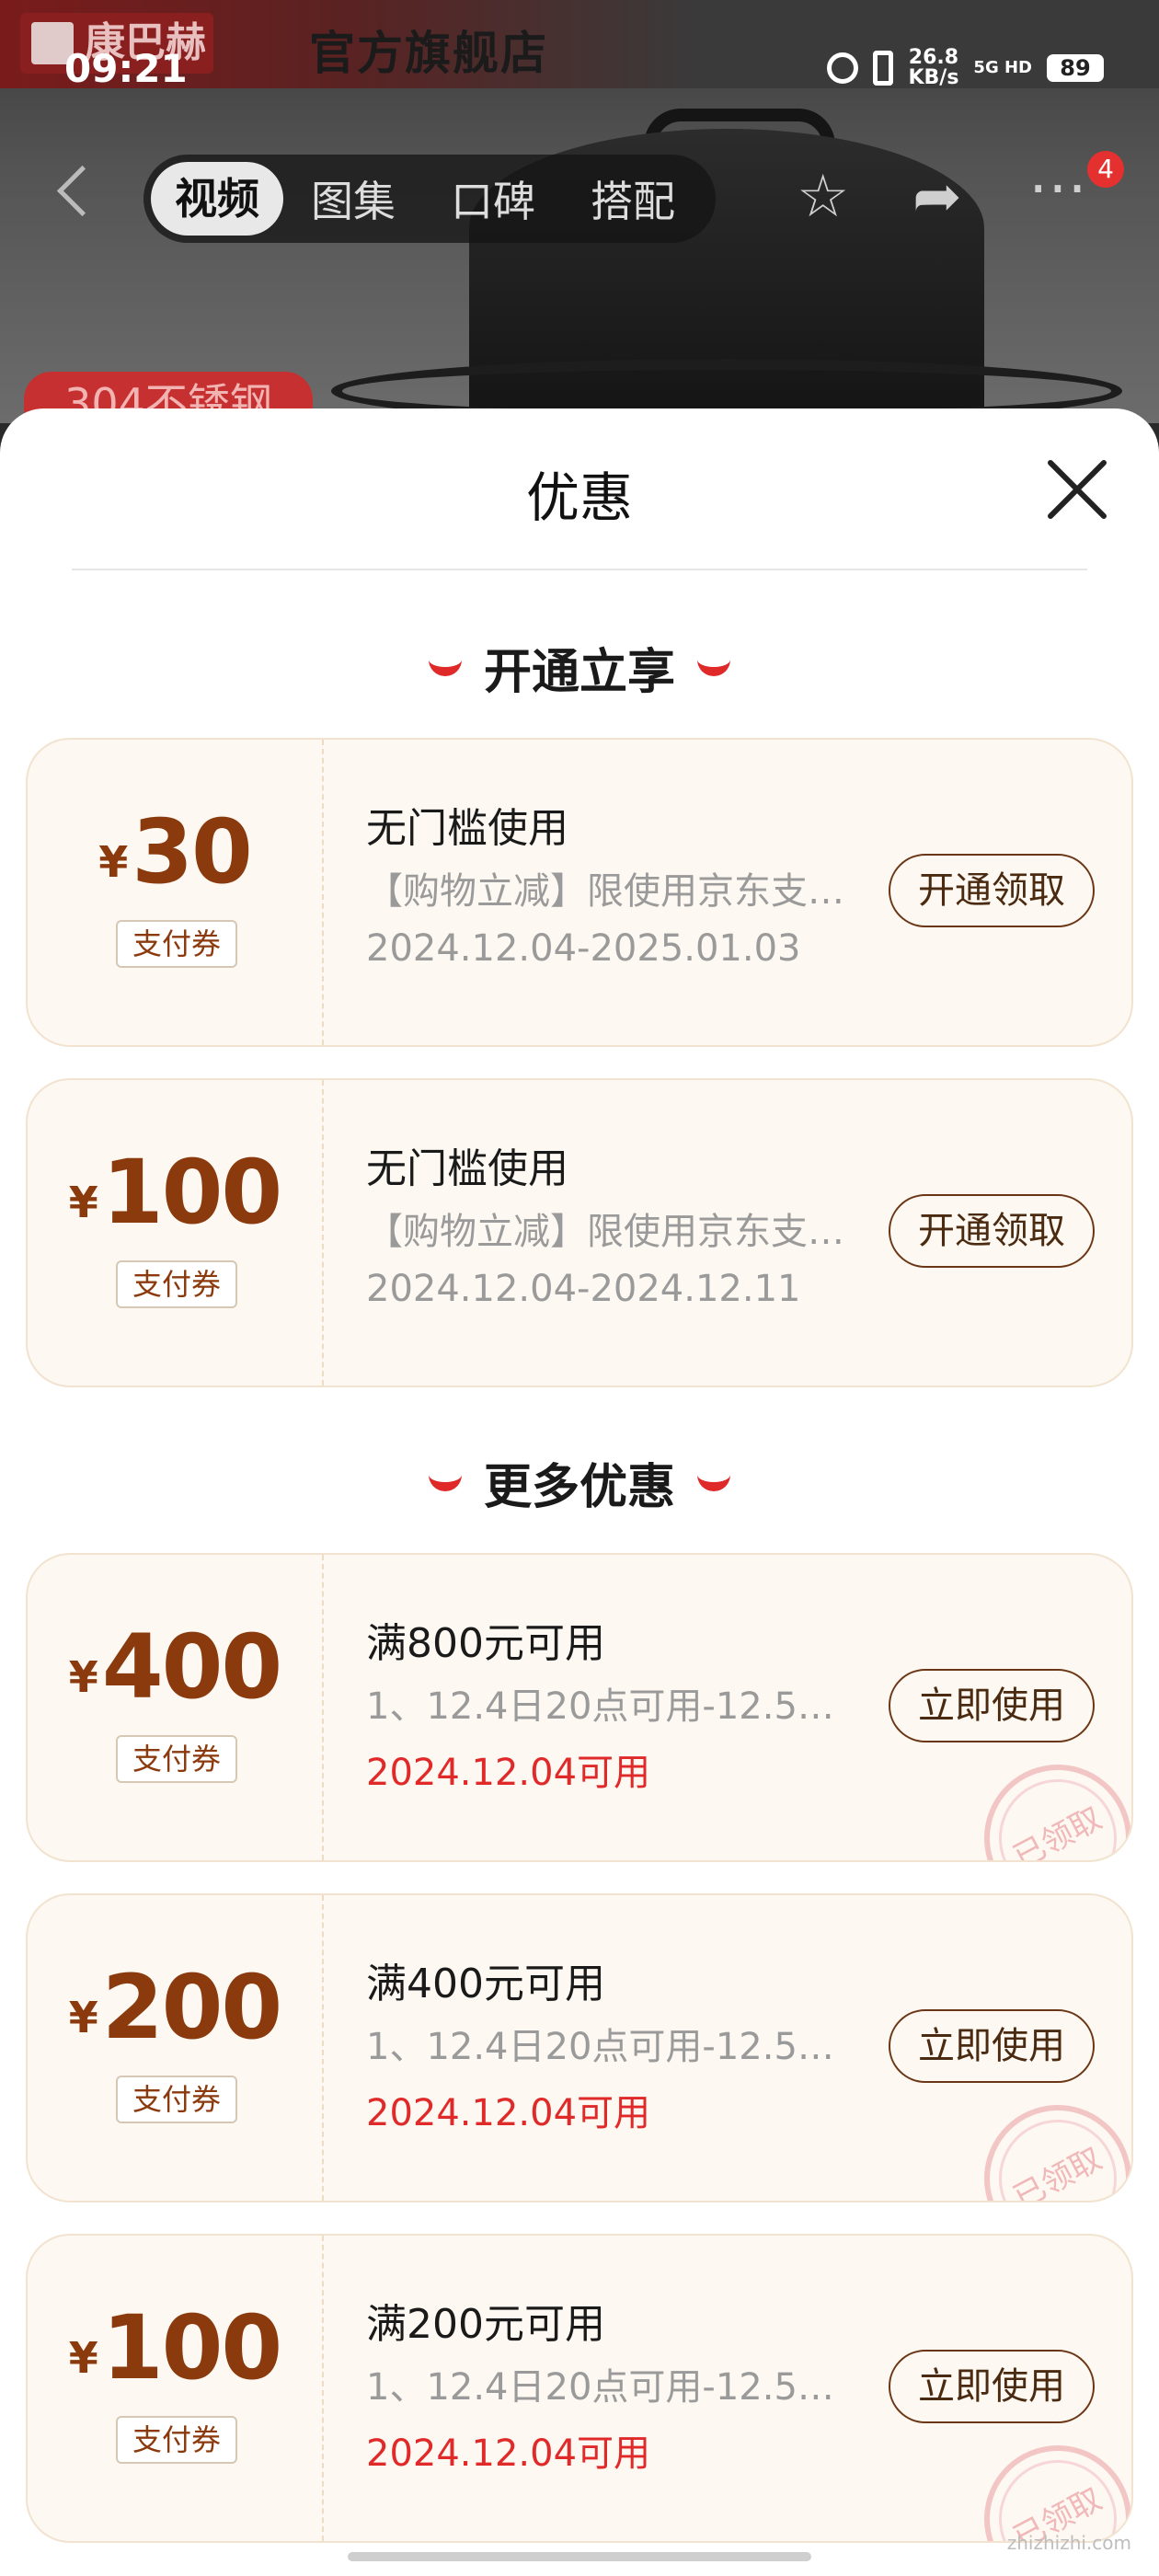  What do you see at coordinates (579, 497) in the screenshot?
I see `sheet-title: 优惠` at bounding box center [579, 497].